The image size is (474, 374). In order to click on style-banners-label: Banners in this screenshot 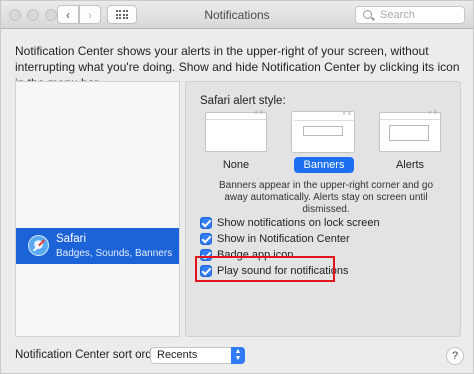, I will do `click(324, 165)`.